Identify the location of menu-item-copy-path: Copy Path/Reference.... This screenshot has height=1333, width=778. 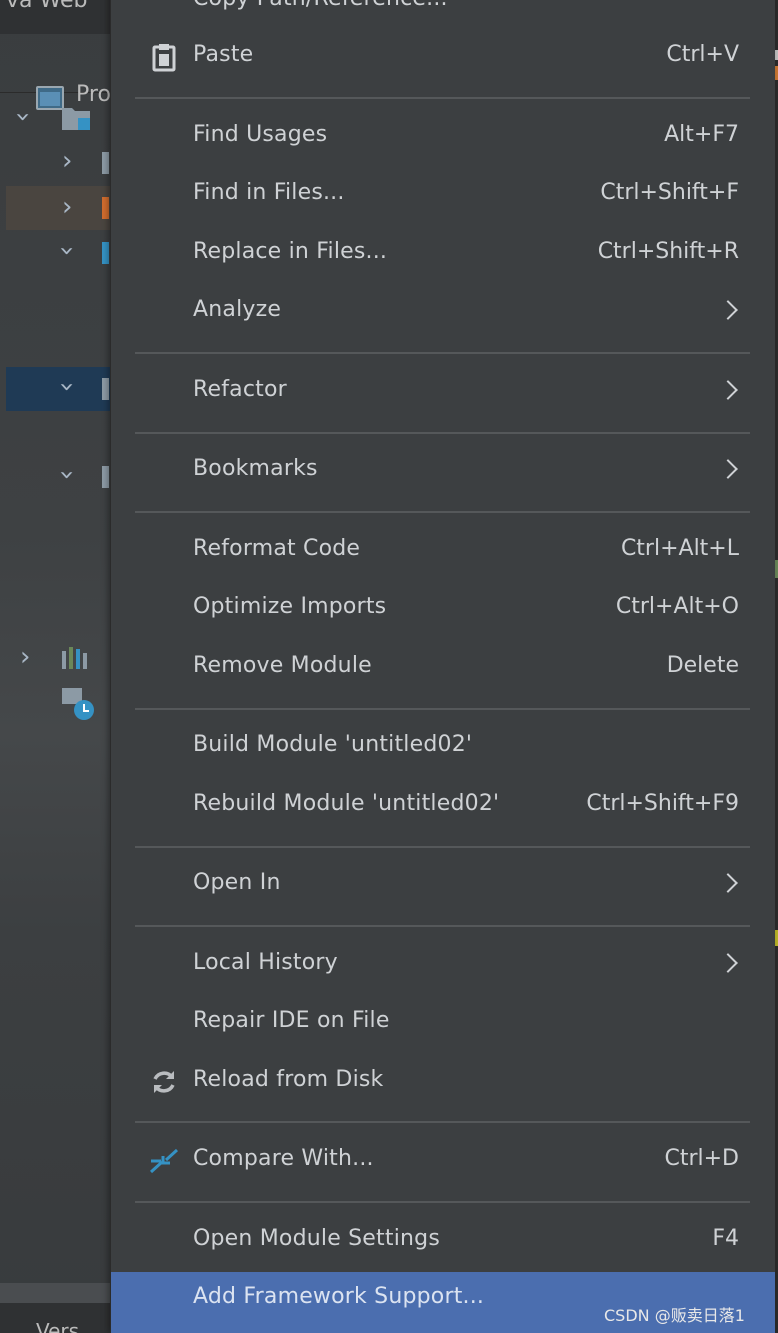
(443, 15).